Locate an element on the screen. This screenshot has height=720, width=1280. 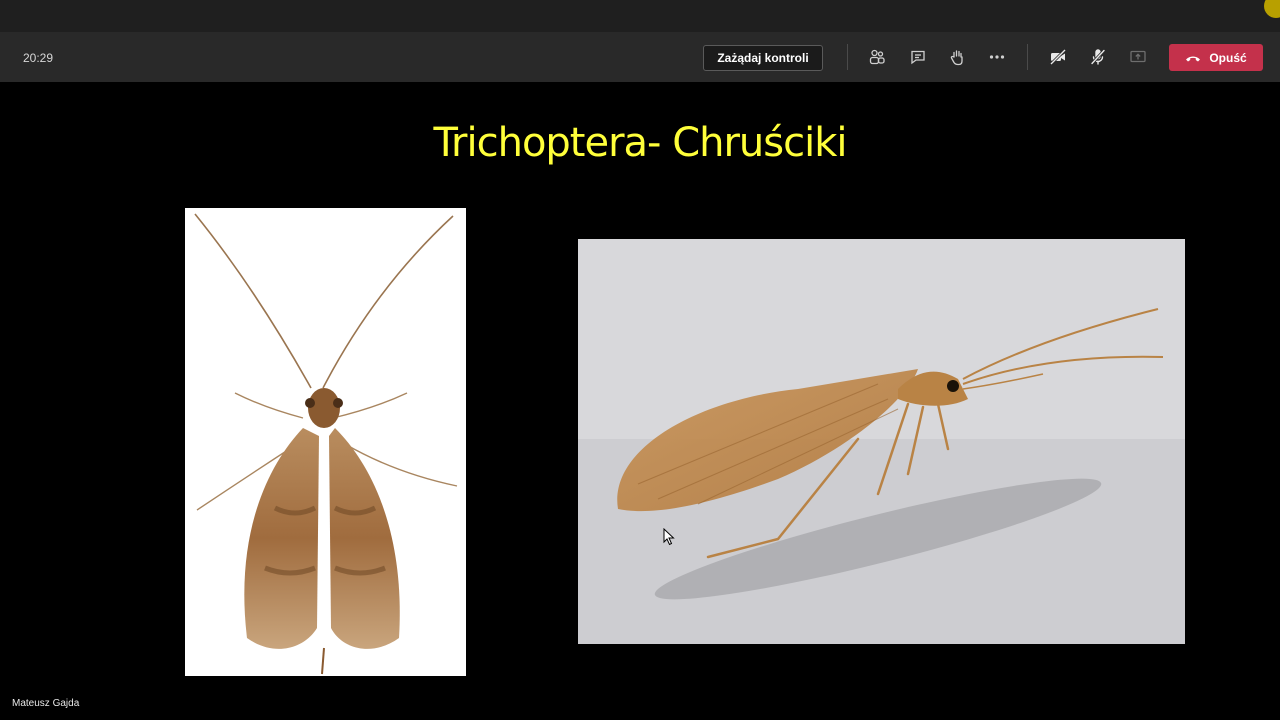
status-dot is located at coordinates (1272, 9).